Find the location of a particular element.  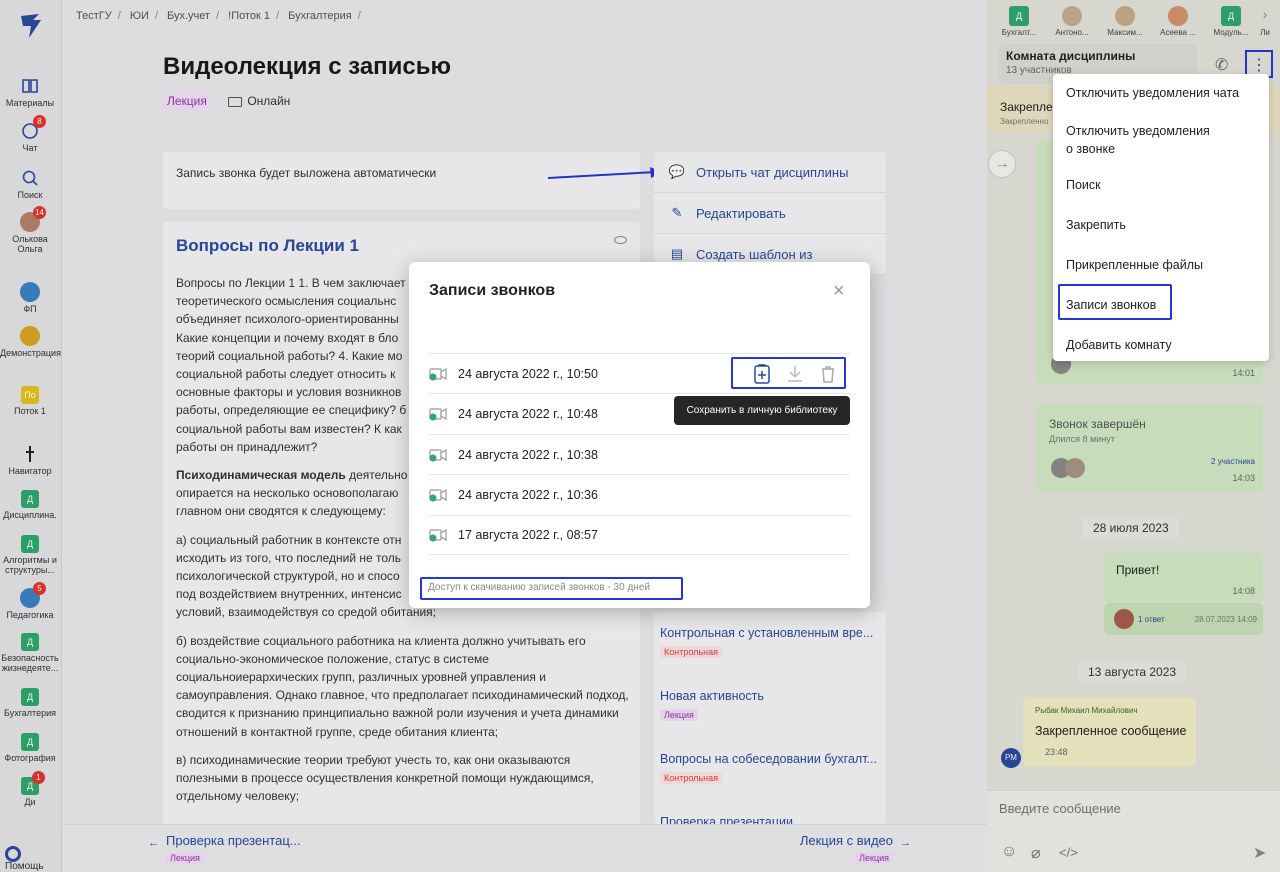

recording-row: 17 августа 2022 г., 08:57 is located at coordinates (639, 535).